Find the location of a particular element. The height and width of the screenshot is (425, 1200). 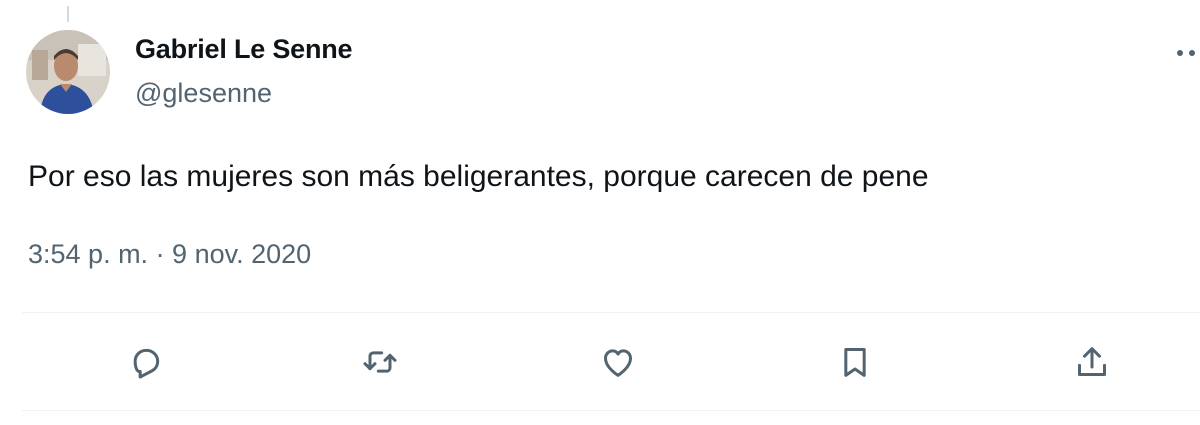

tweet-timestamp: 3:54 p. m. · 9 nov. 2020 is located at coordinates (169, 254).